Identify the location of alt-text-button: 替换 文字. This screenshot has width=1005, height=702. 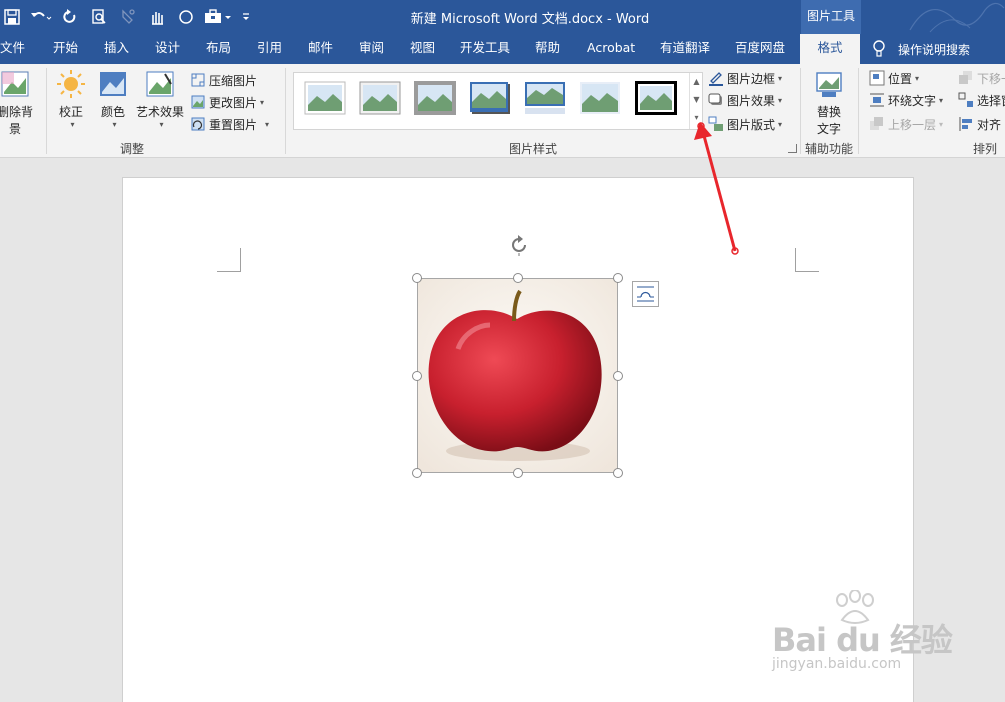
(829, 103).